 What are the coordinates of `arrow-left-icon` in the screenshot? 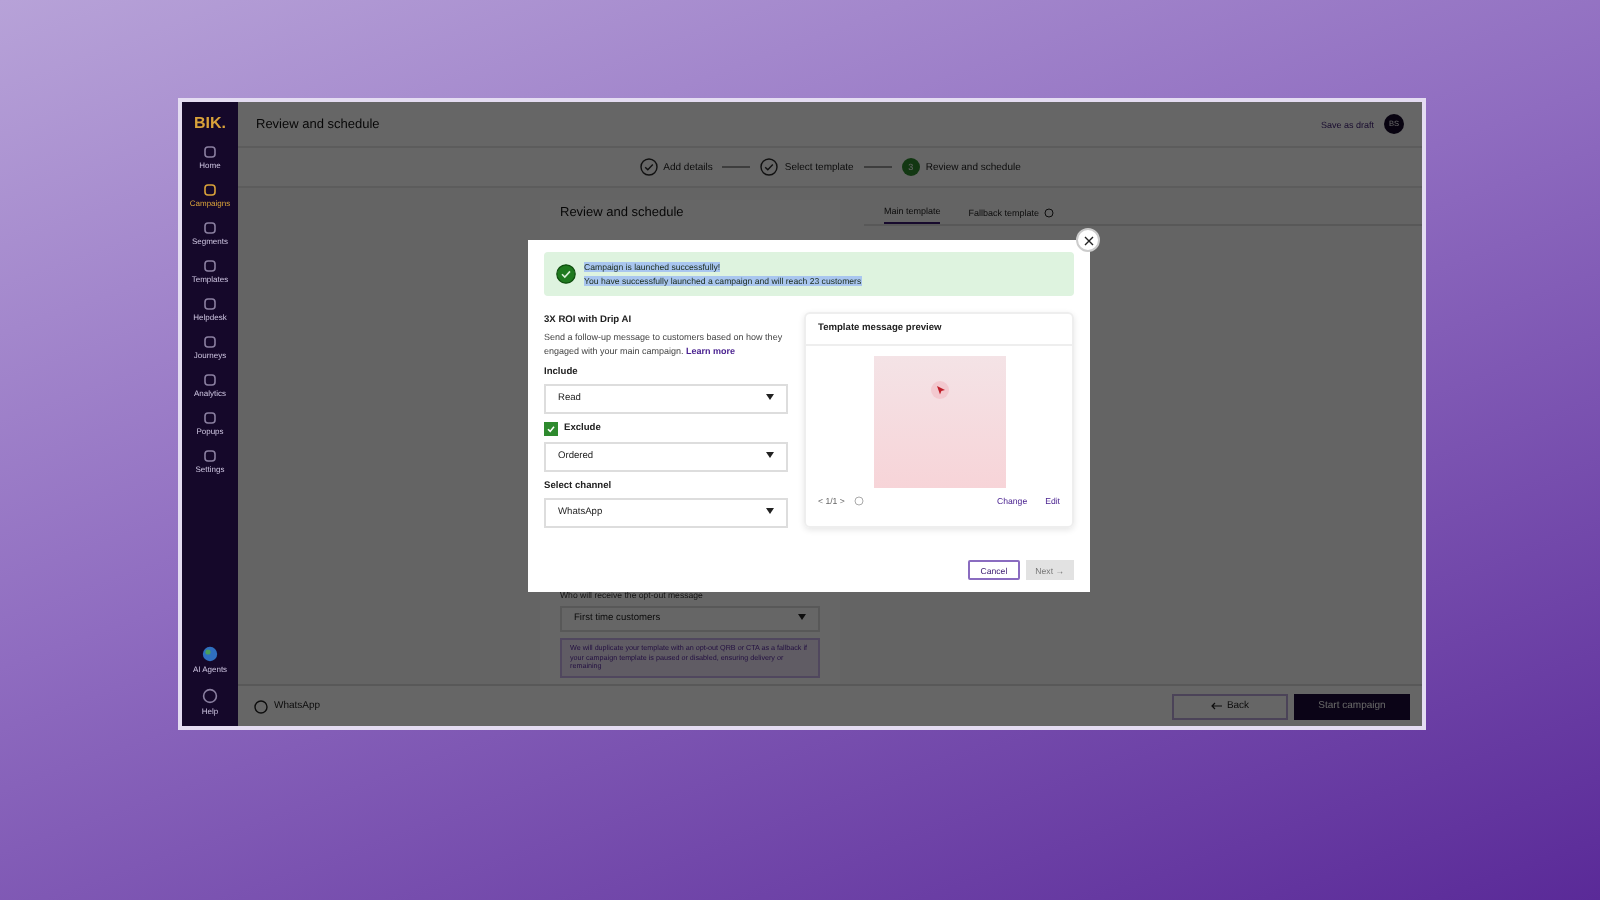 It's located at (1216, 706).